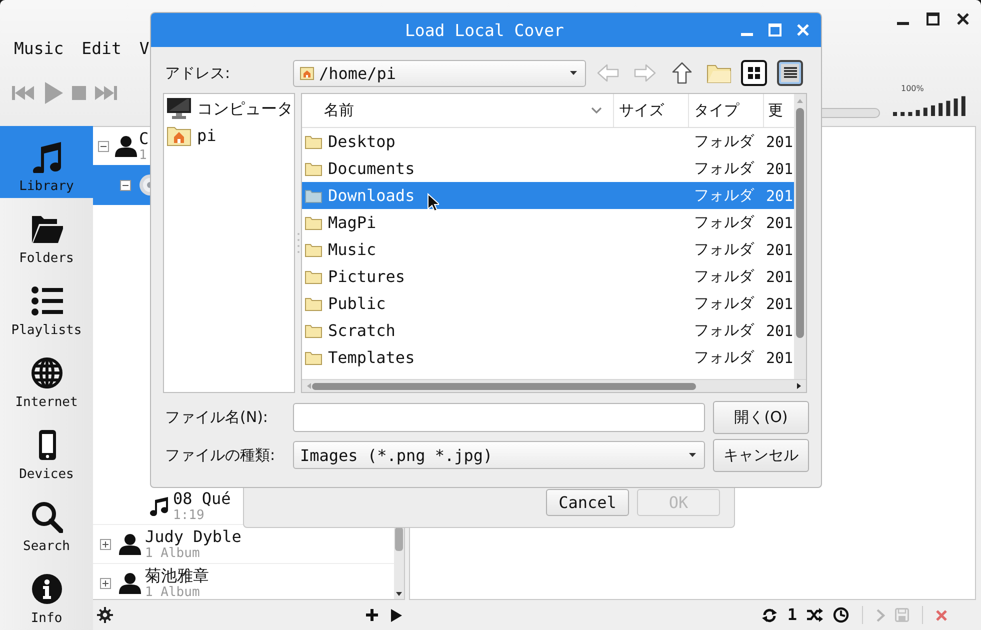 The width and height of the screenshot is (981, 630). I want to click on track-title: 08 Qué, so click(202, 499).